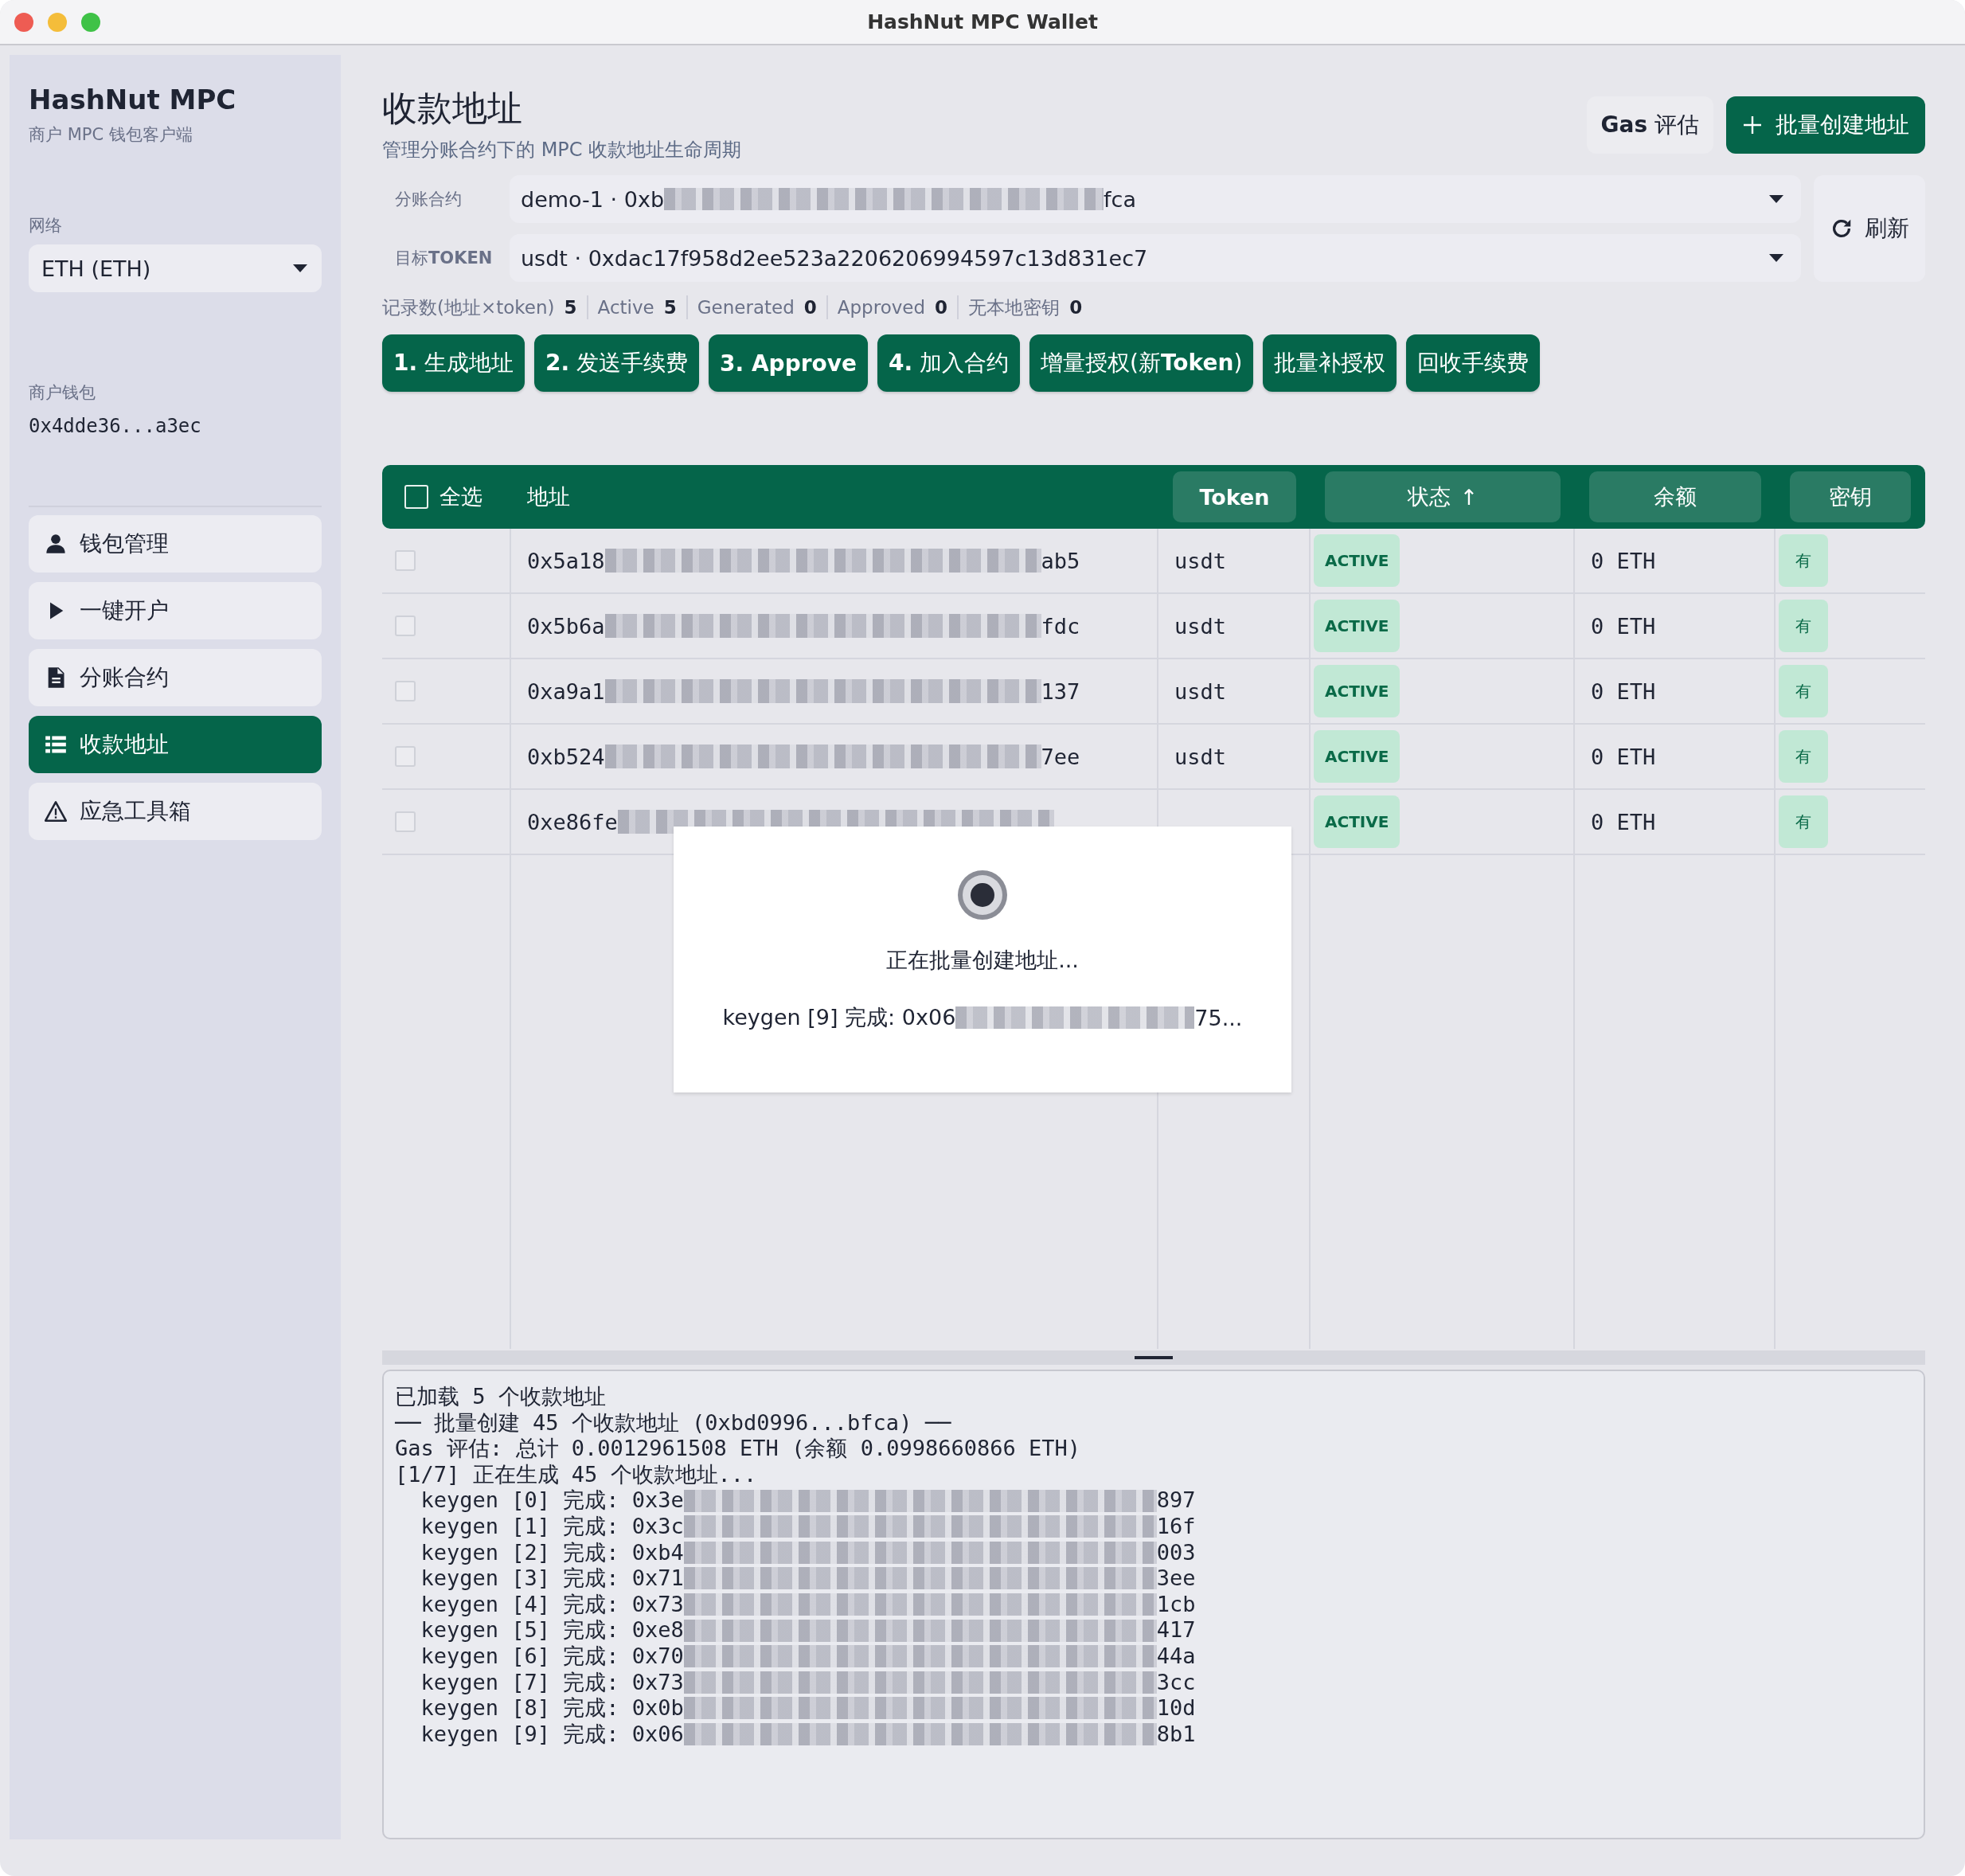  Describe the element at coordinates (1649, 125) in the screenshot. I see `gas-estimate-button: Gas 评估` at that location.